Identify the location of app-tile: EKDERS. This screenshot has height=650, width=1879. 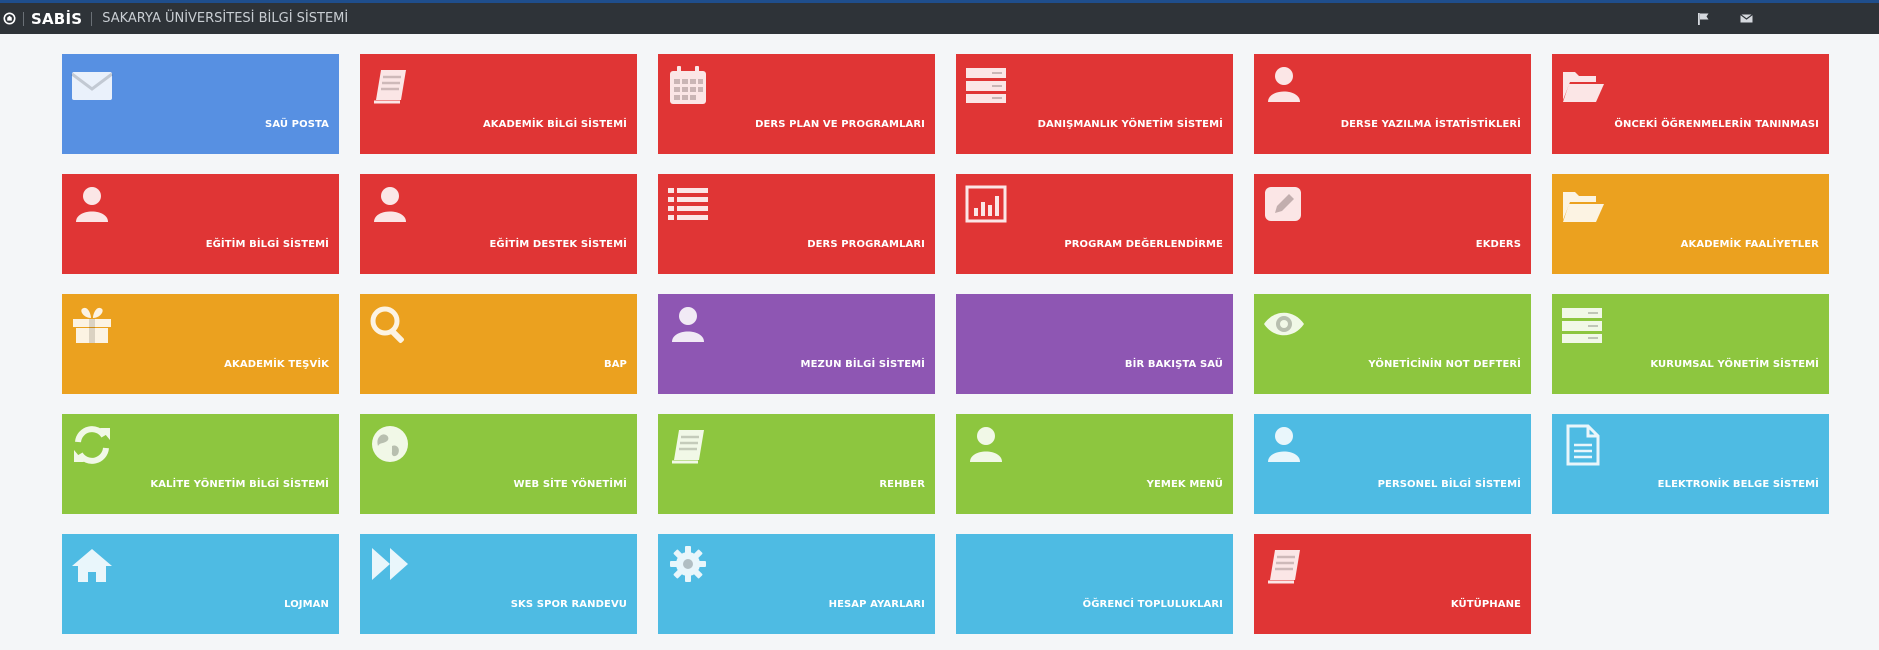
(1392, 224).